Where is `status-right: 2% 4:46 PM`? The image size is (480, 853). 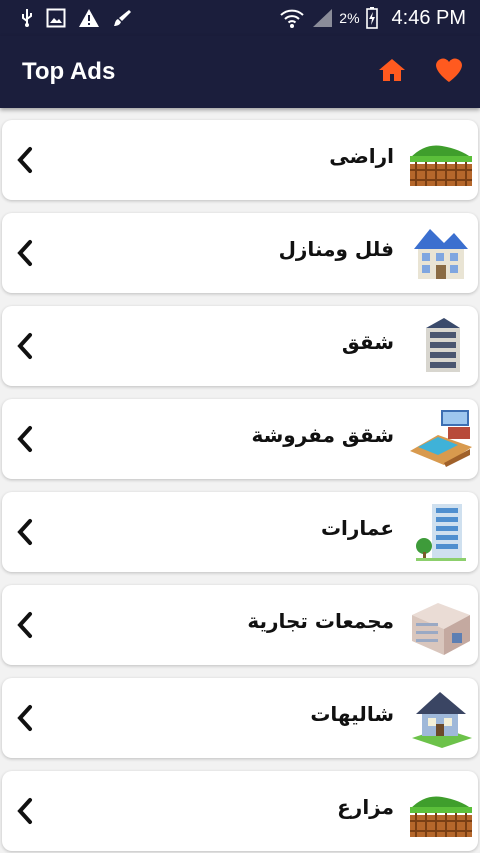 status-right: 2% 4:46 PM is located at coordinates (372, 18).